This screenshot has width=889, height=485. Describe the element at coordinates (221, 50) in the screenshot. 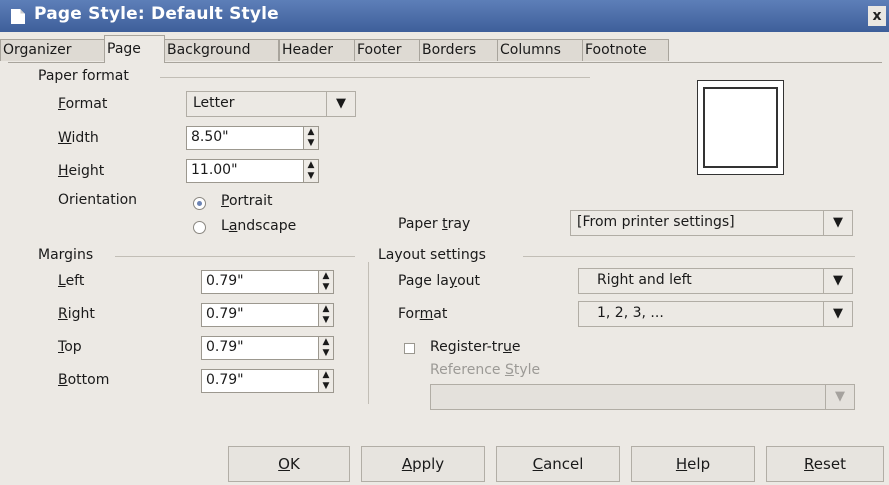

I see `tab-background: Background` at that location.